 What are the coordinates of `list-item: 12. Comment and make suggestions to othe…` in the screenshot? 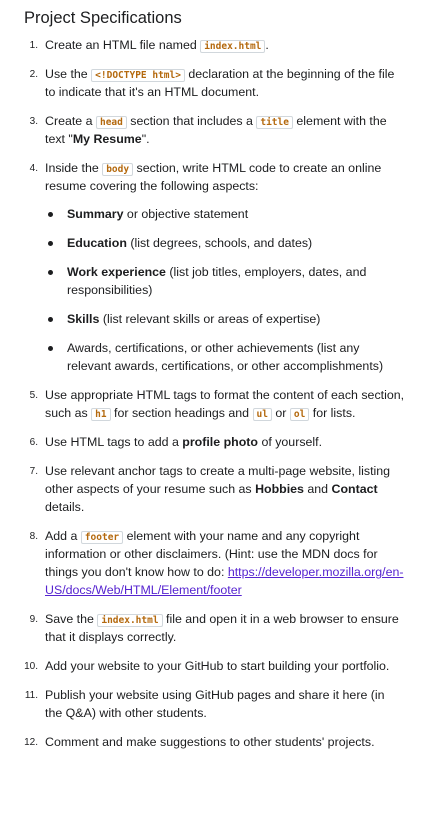 It's located at (214, 742).